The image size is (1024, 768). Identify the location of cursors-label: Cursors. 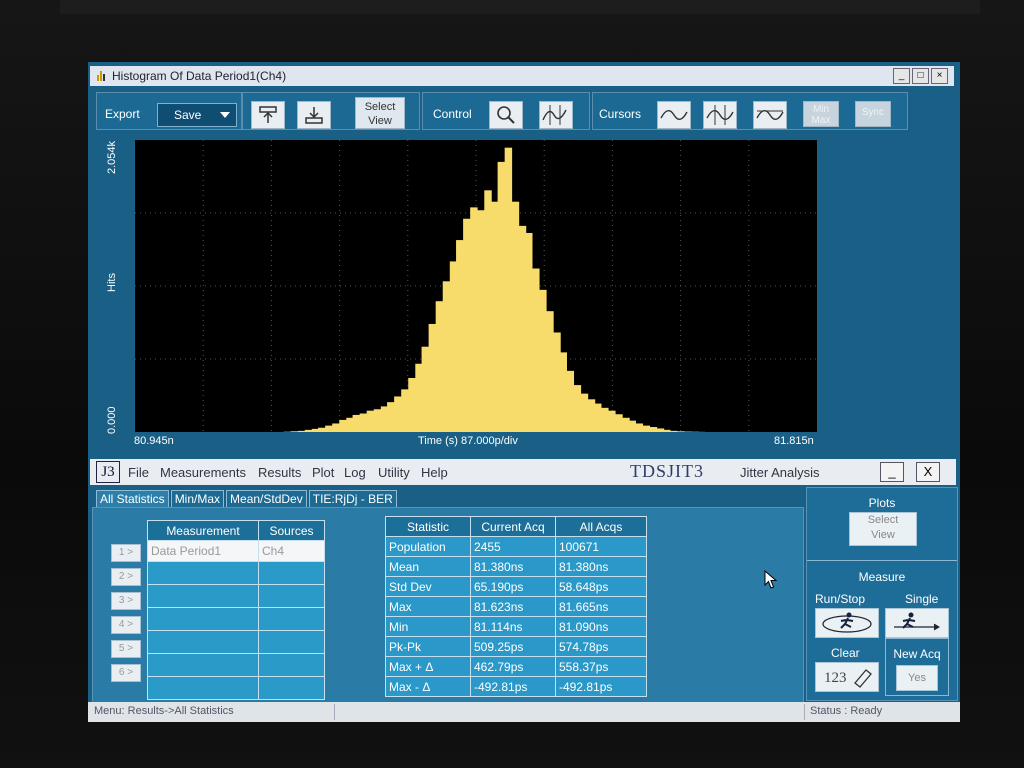
(620, 114).